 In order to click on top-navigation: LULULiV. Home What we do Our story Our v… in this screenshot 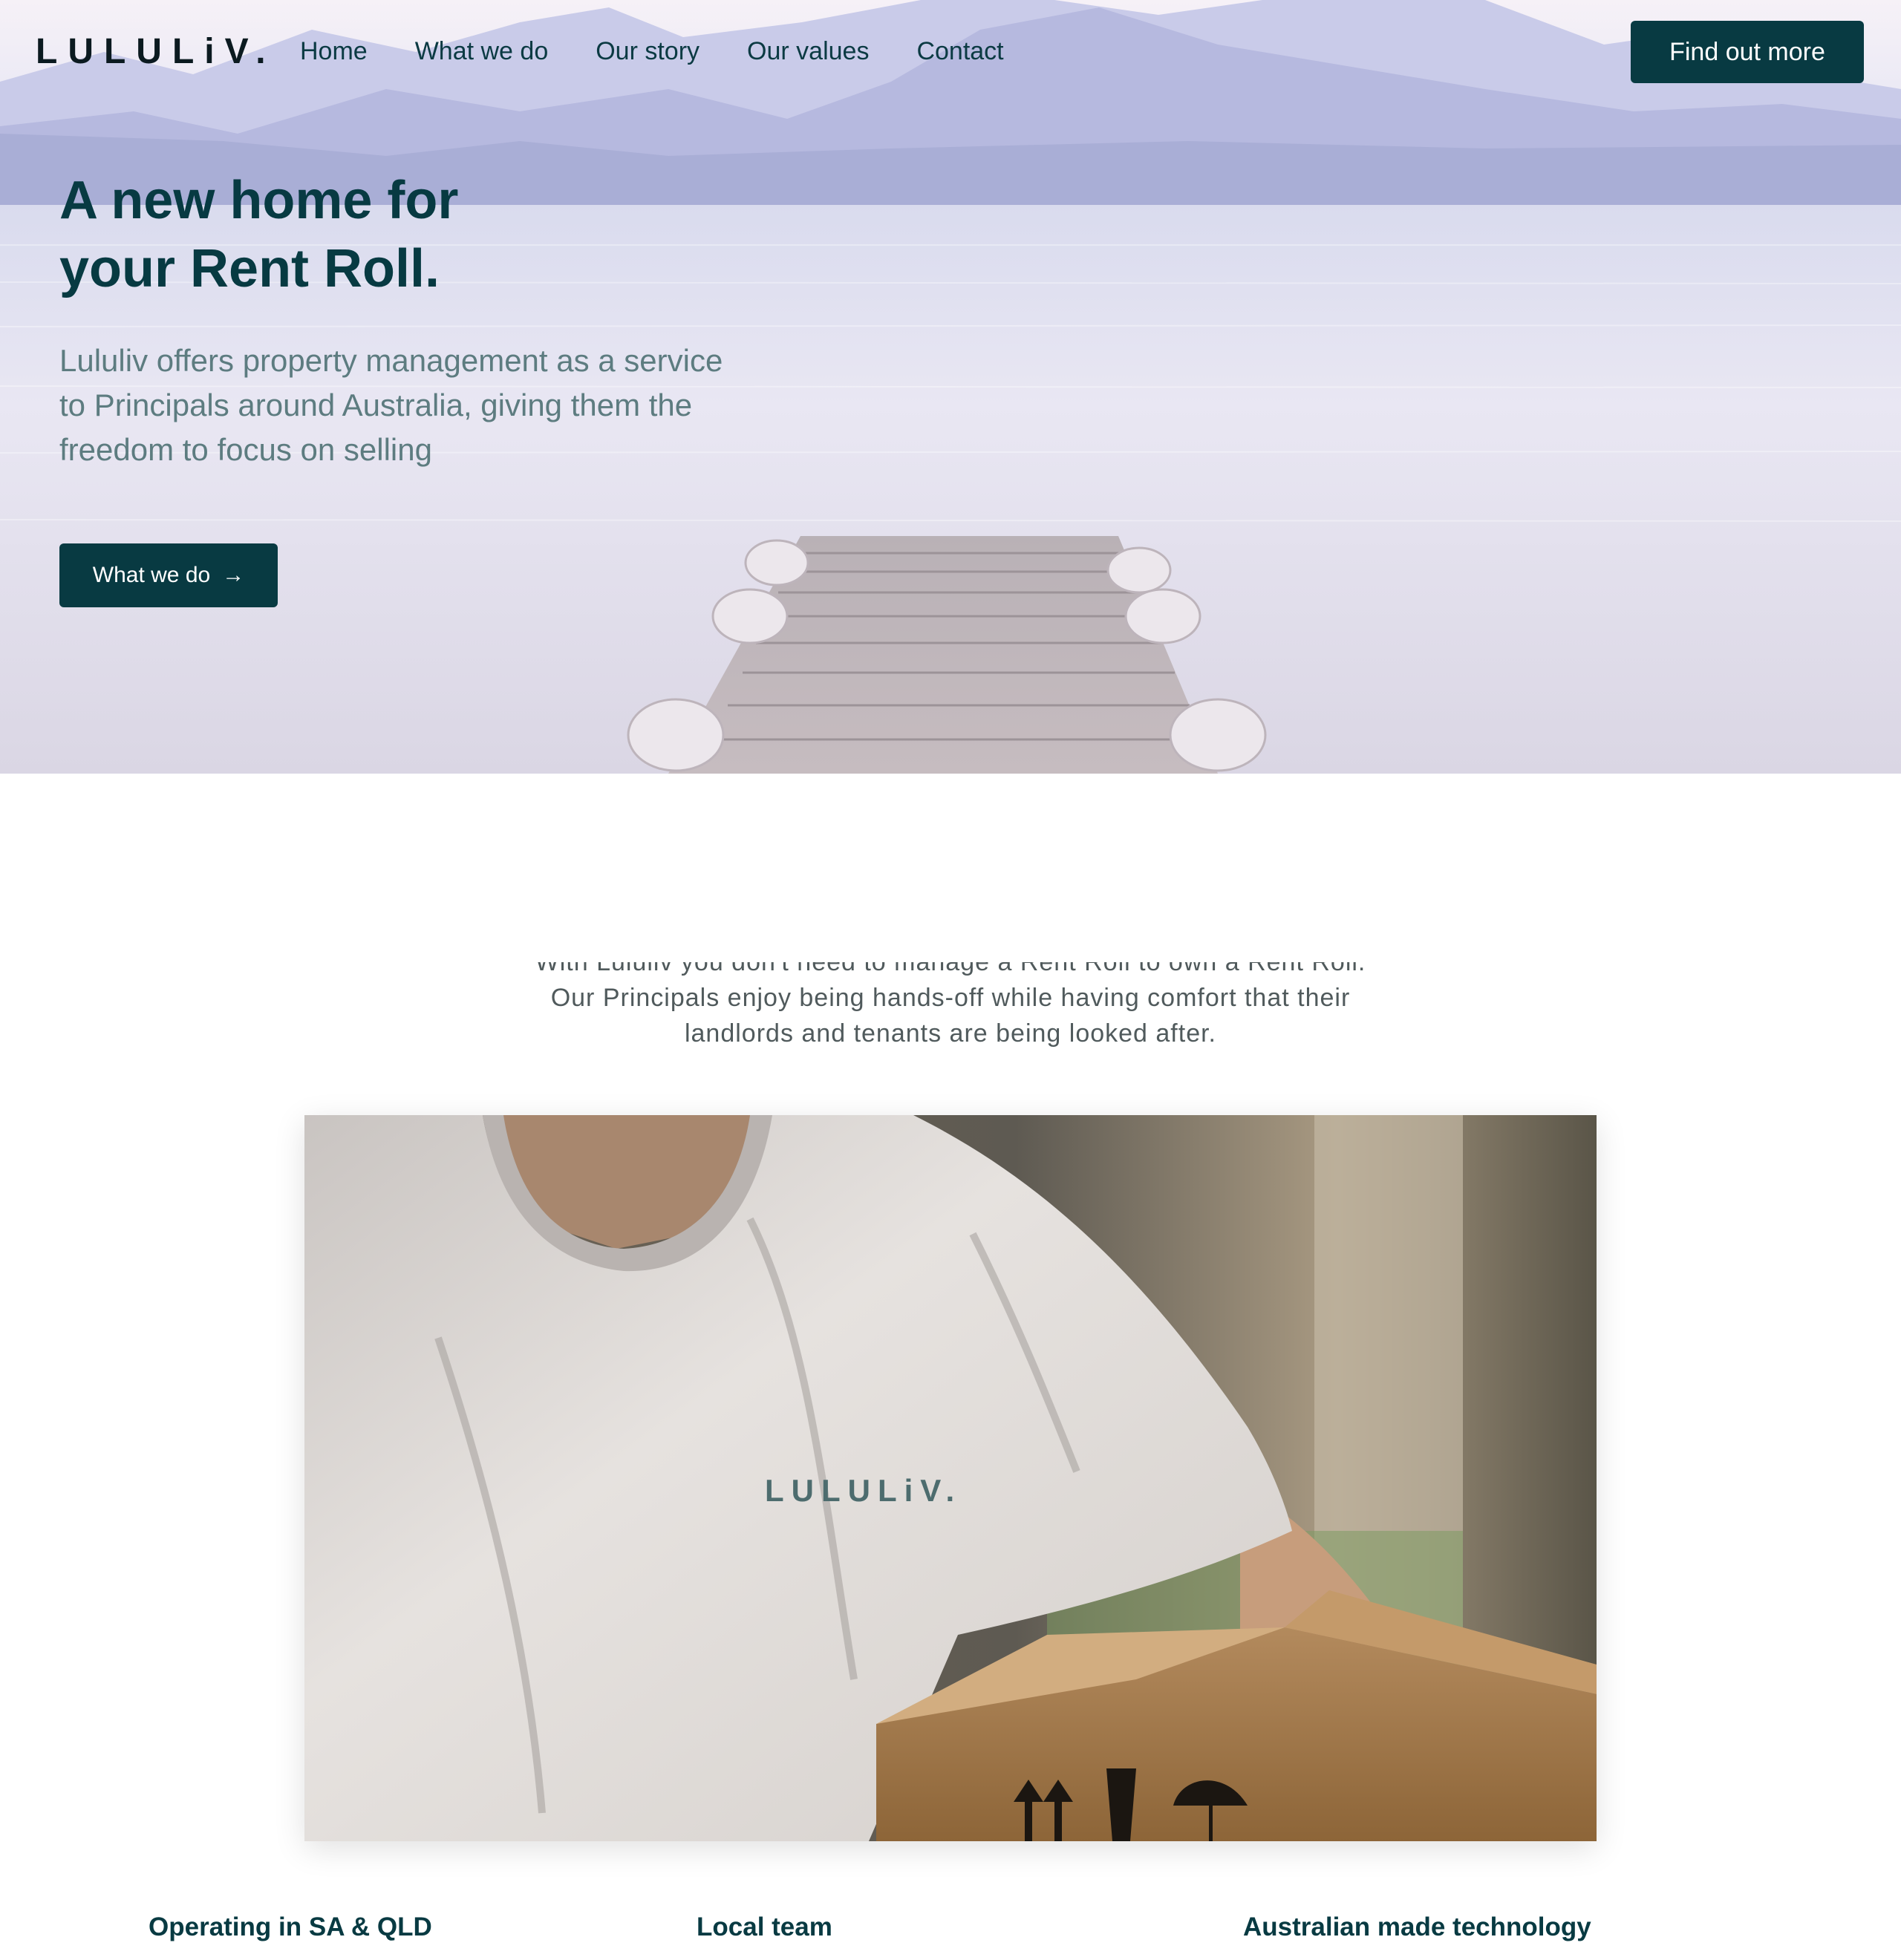, I will do `click(950, 52)`.